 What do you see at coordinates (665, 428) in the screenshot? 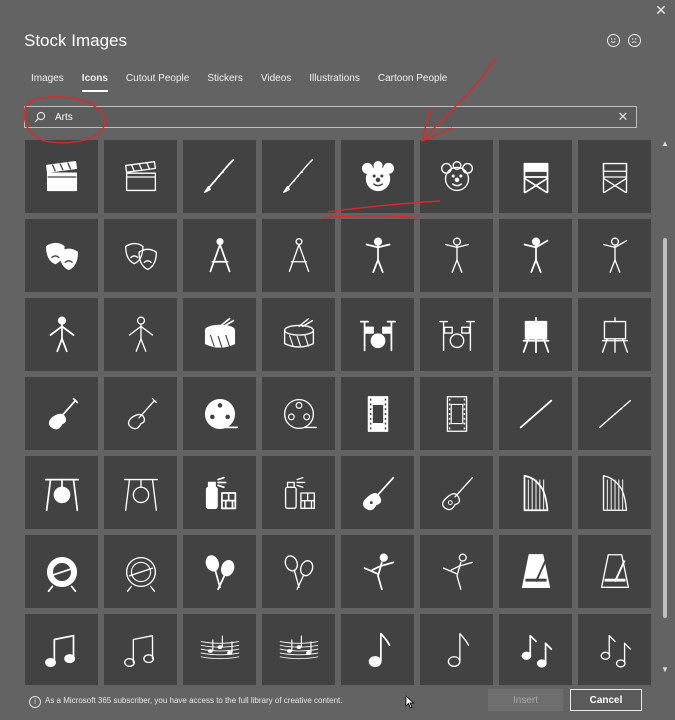
I see `scrollbar-thumb` at bounding box center [665, 428].